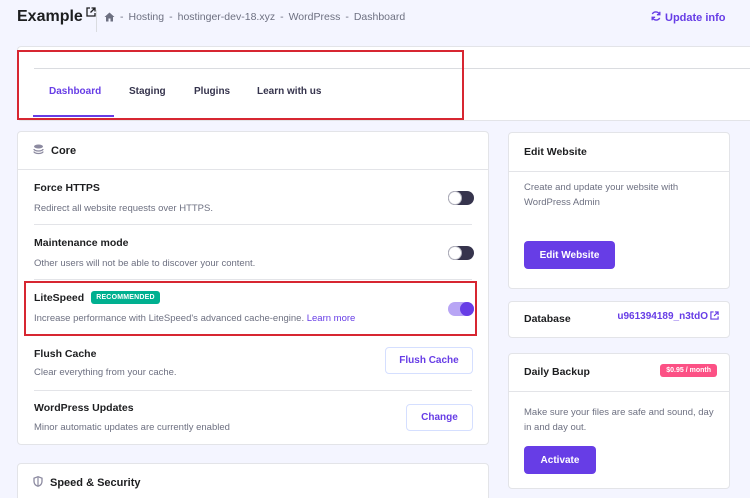 The image size is (750, 498). Describe the element at coordinates (253, 151) in the screenshot. I see `core-header: Core` at that location.